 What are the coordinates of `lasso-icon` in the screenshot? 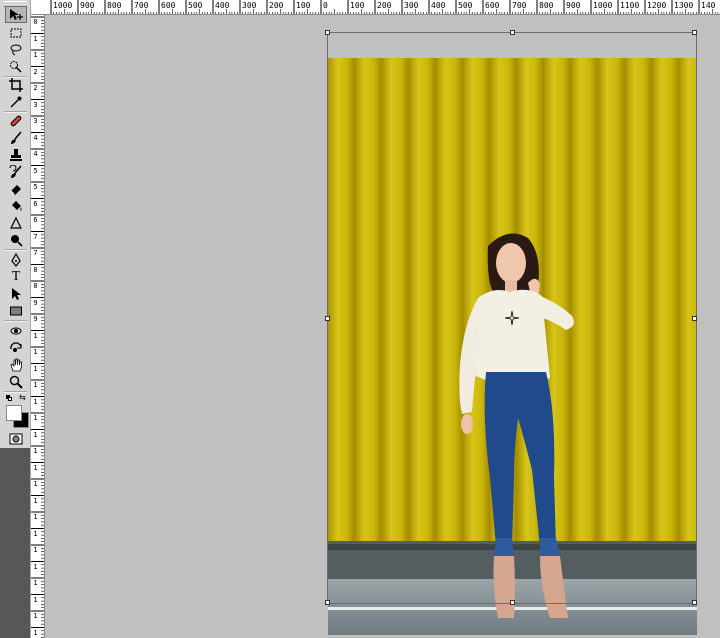 It's located at (16, 49).